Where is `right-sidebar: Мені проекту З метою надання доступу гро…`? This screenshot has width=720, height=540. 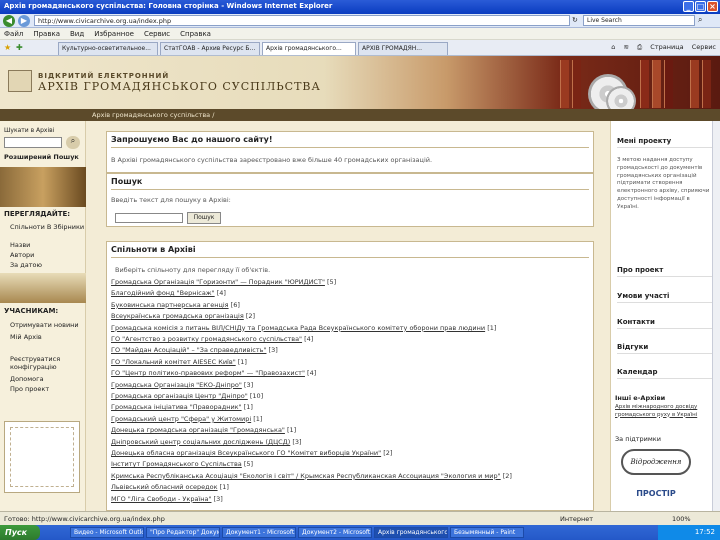
right-sidebar: Мені проекту З метою надання доступу гро… is located at coordinates (665, 316).